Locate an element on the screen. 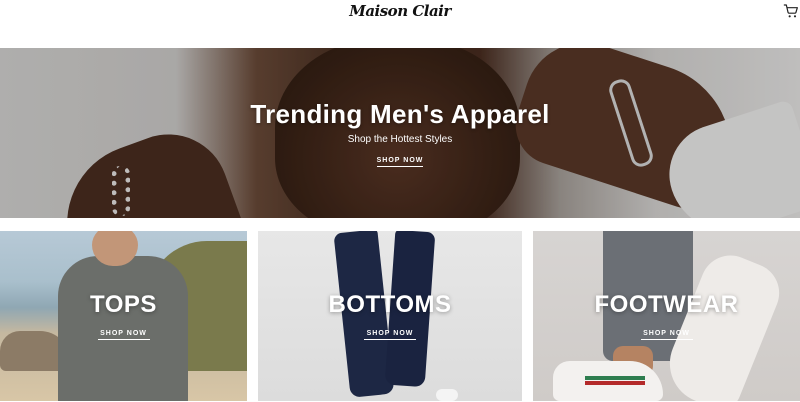  brand-logo: Maison Clair is located at coordinates (400, 11).